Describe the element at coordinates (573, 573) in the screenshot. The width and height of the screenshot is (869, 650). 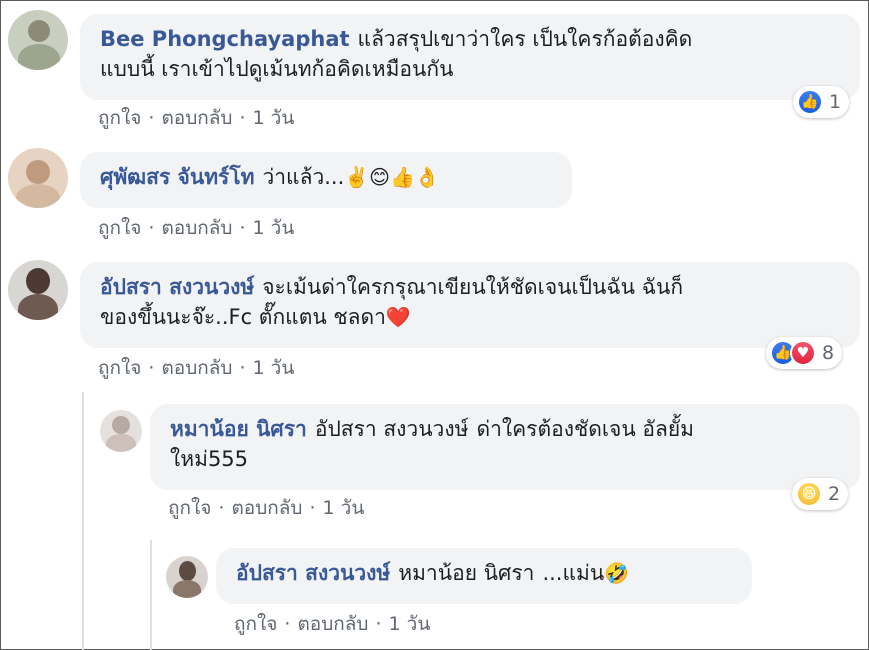
I see `comment-text: ...แม่น` at that location.